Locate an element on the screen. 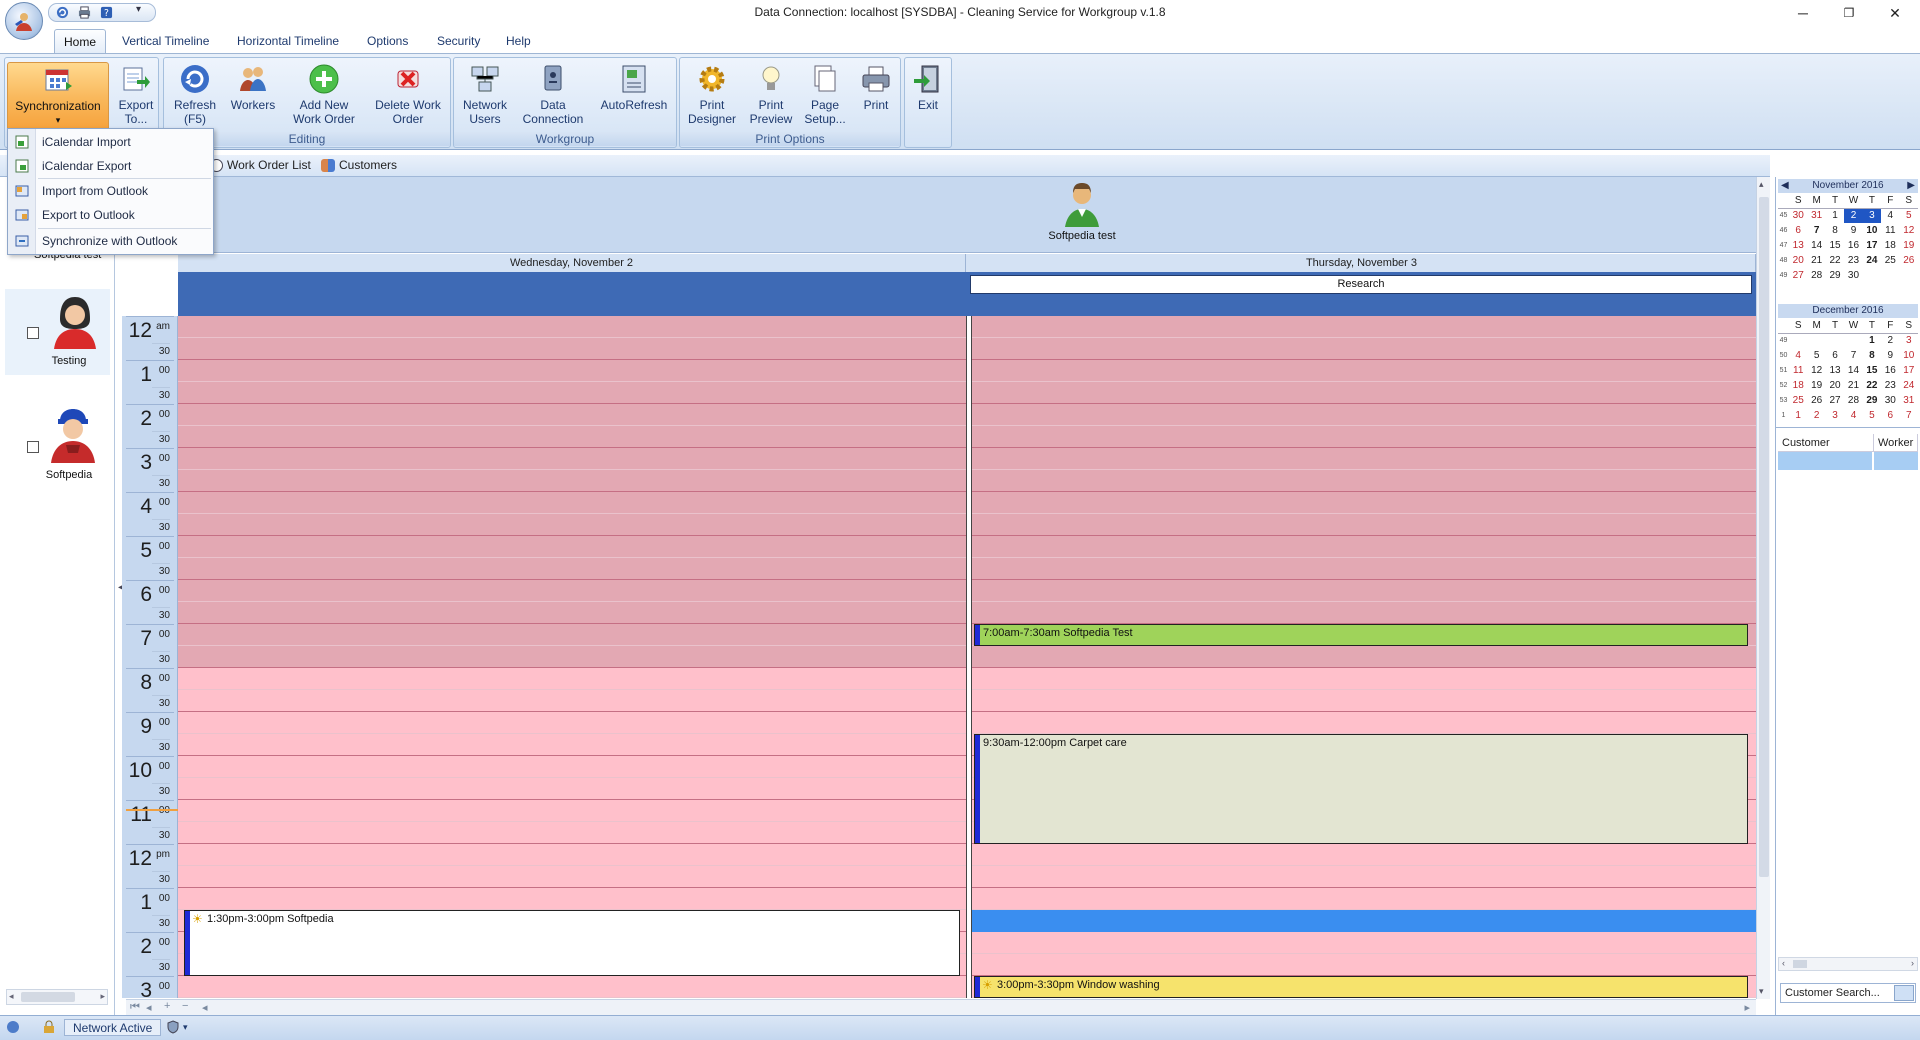 The height and width of the screenshot is (1040, 1920). worker-testing-checkbox is located at coordinates (33, 333).